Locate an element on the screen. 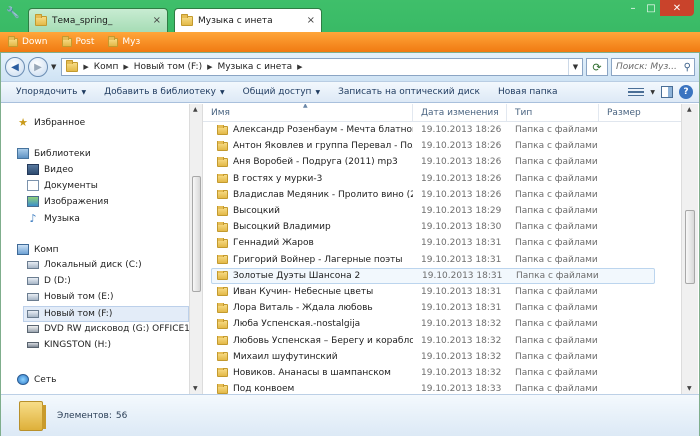 This screenshot has height=436, width=700. share-button: Общий доступ ▼ is located at coordinates (281, 92).